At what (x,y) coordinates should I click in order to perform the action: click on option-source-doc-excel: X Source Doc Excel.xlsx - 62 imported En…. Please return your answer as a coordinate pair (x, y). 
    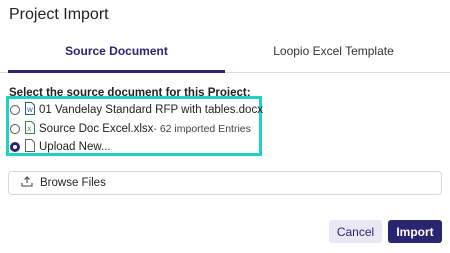
    Looking at the image, I should click on (130, 129).